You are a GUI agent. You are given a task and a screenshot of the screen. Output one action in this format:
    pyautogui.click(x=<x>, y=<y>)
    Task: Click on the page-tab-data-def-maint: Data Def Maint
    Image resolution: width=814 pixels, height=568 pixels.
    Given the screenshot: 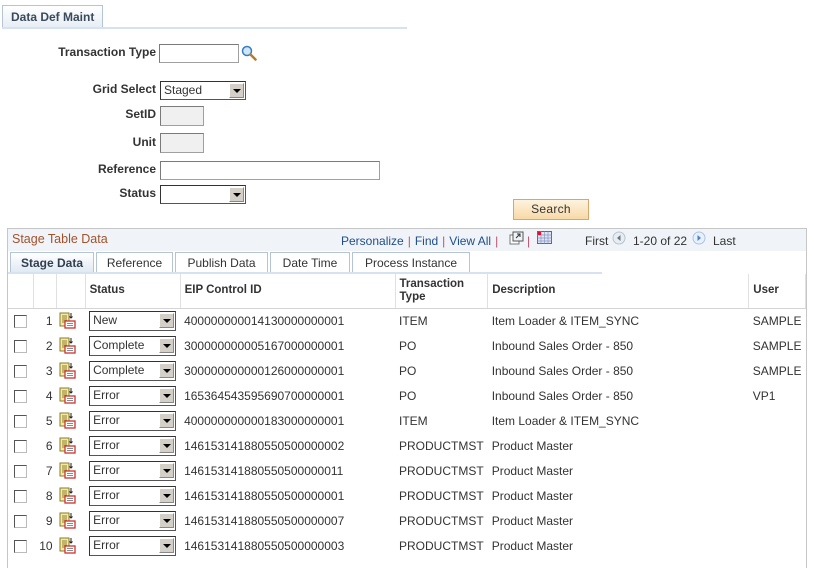 What is the action you would take?
    pyautogui.click(x=53, y=16)
    